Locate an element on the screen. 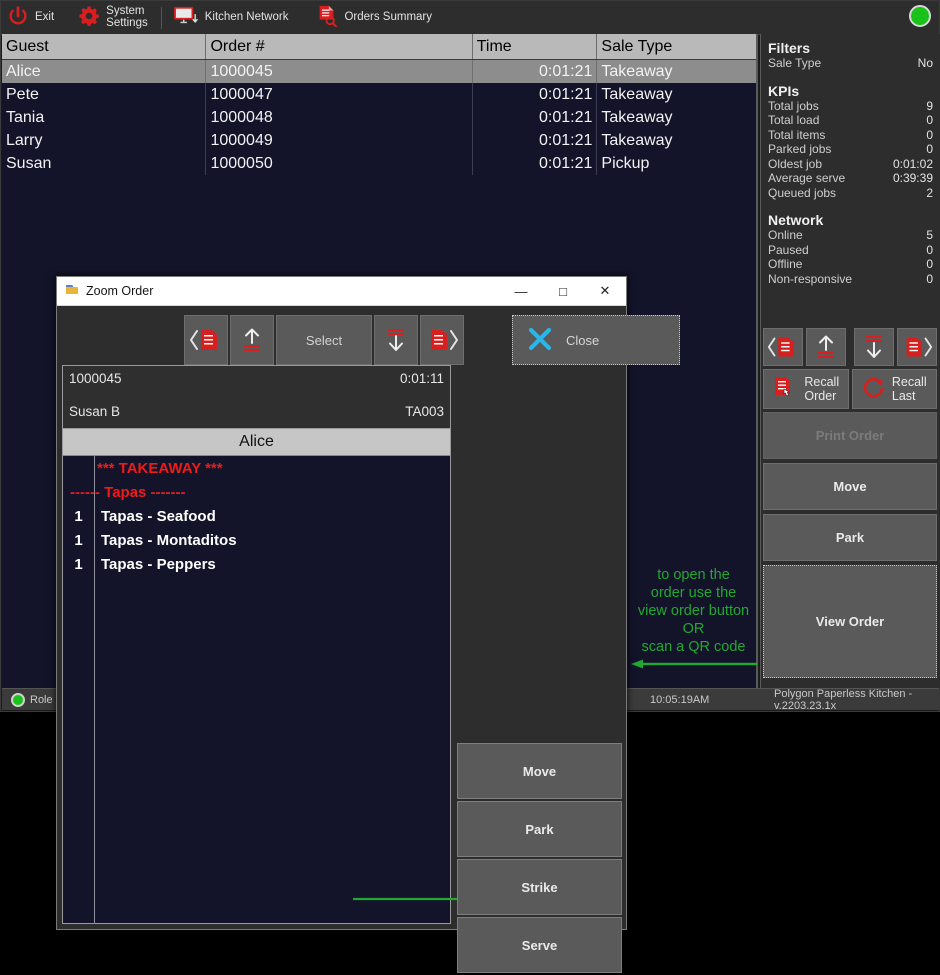  dialog-serve-button: Serve is located at coordinates (539, 945).